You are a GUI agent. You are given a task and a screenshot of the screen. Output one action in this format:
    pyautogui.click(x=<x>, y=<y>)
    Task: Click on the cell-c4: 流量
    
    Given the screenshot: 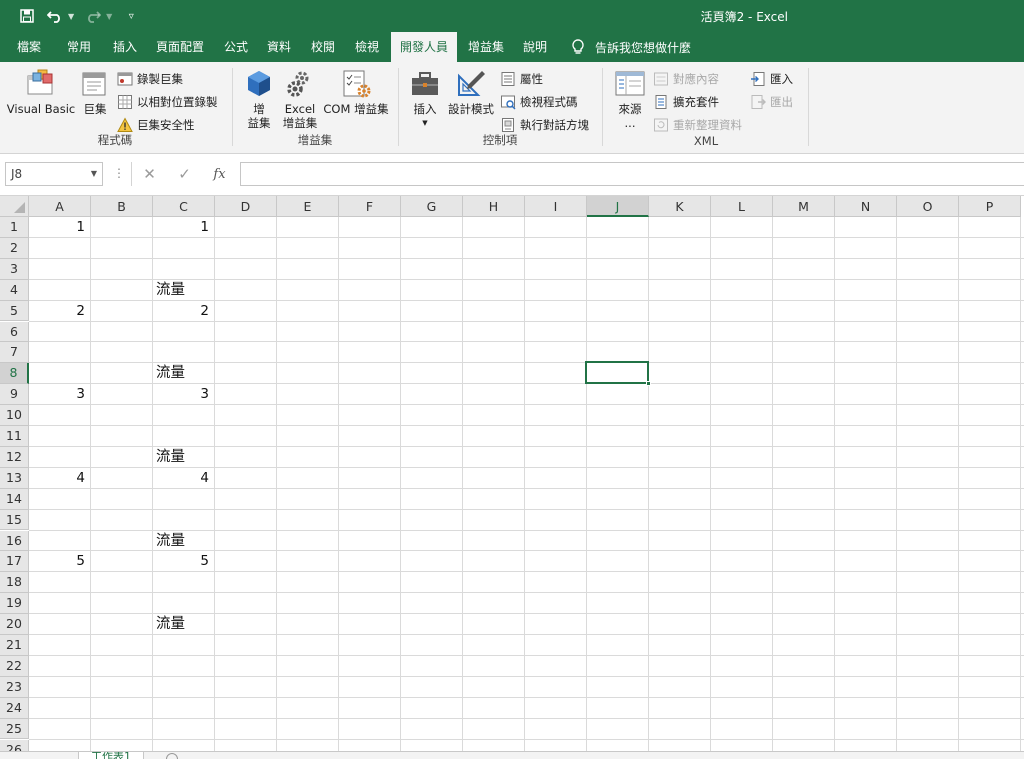 What is the action you would take?
    pyautogui.click(x=184, y=290)
    